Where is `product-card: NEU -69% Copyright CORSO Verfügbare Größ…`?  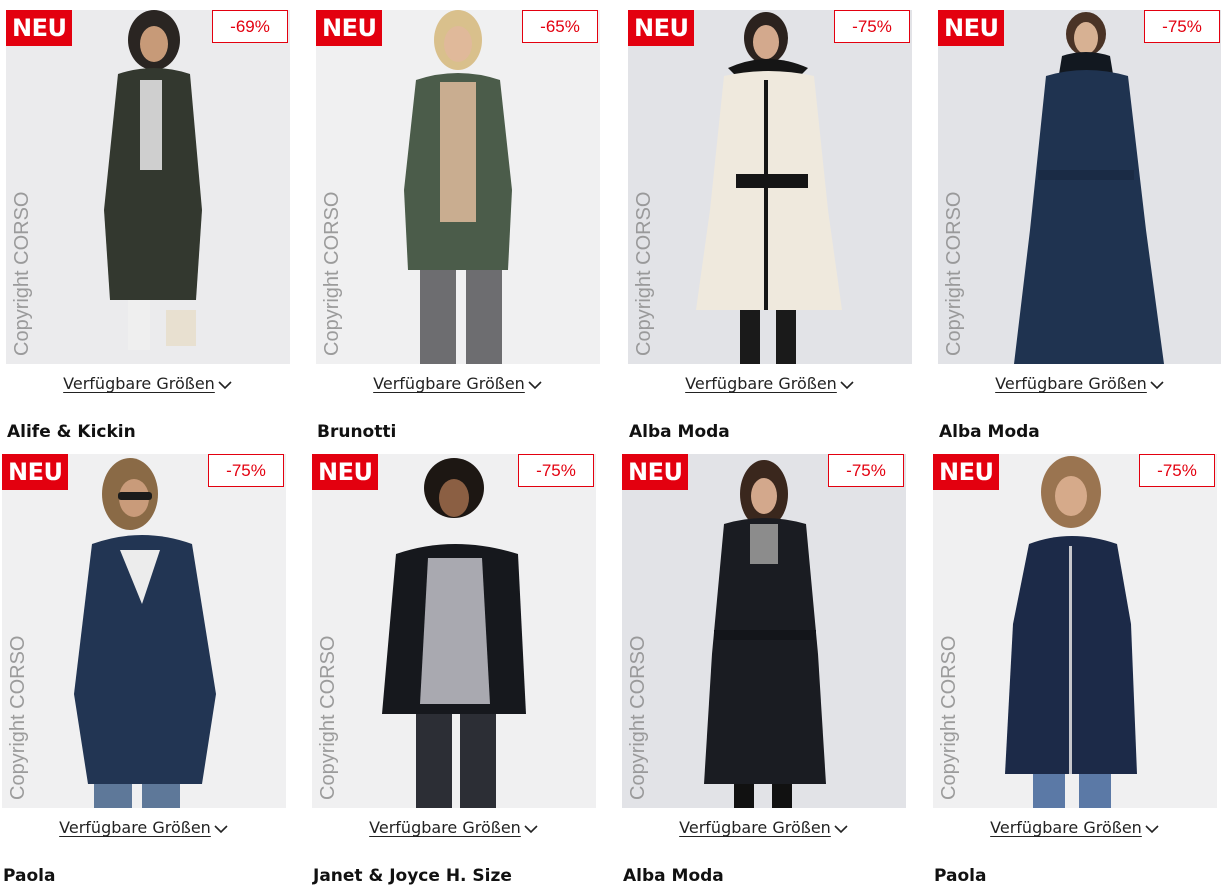 product-card: NEU -69% Copyright CORSO Verfügbare Größ… is located at coordinates (148, 226).